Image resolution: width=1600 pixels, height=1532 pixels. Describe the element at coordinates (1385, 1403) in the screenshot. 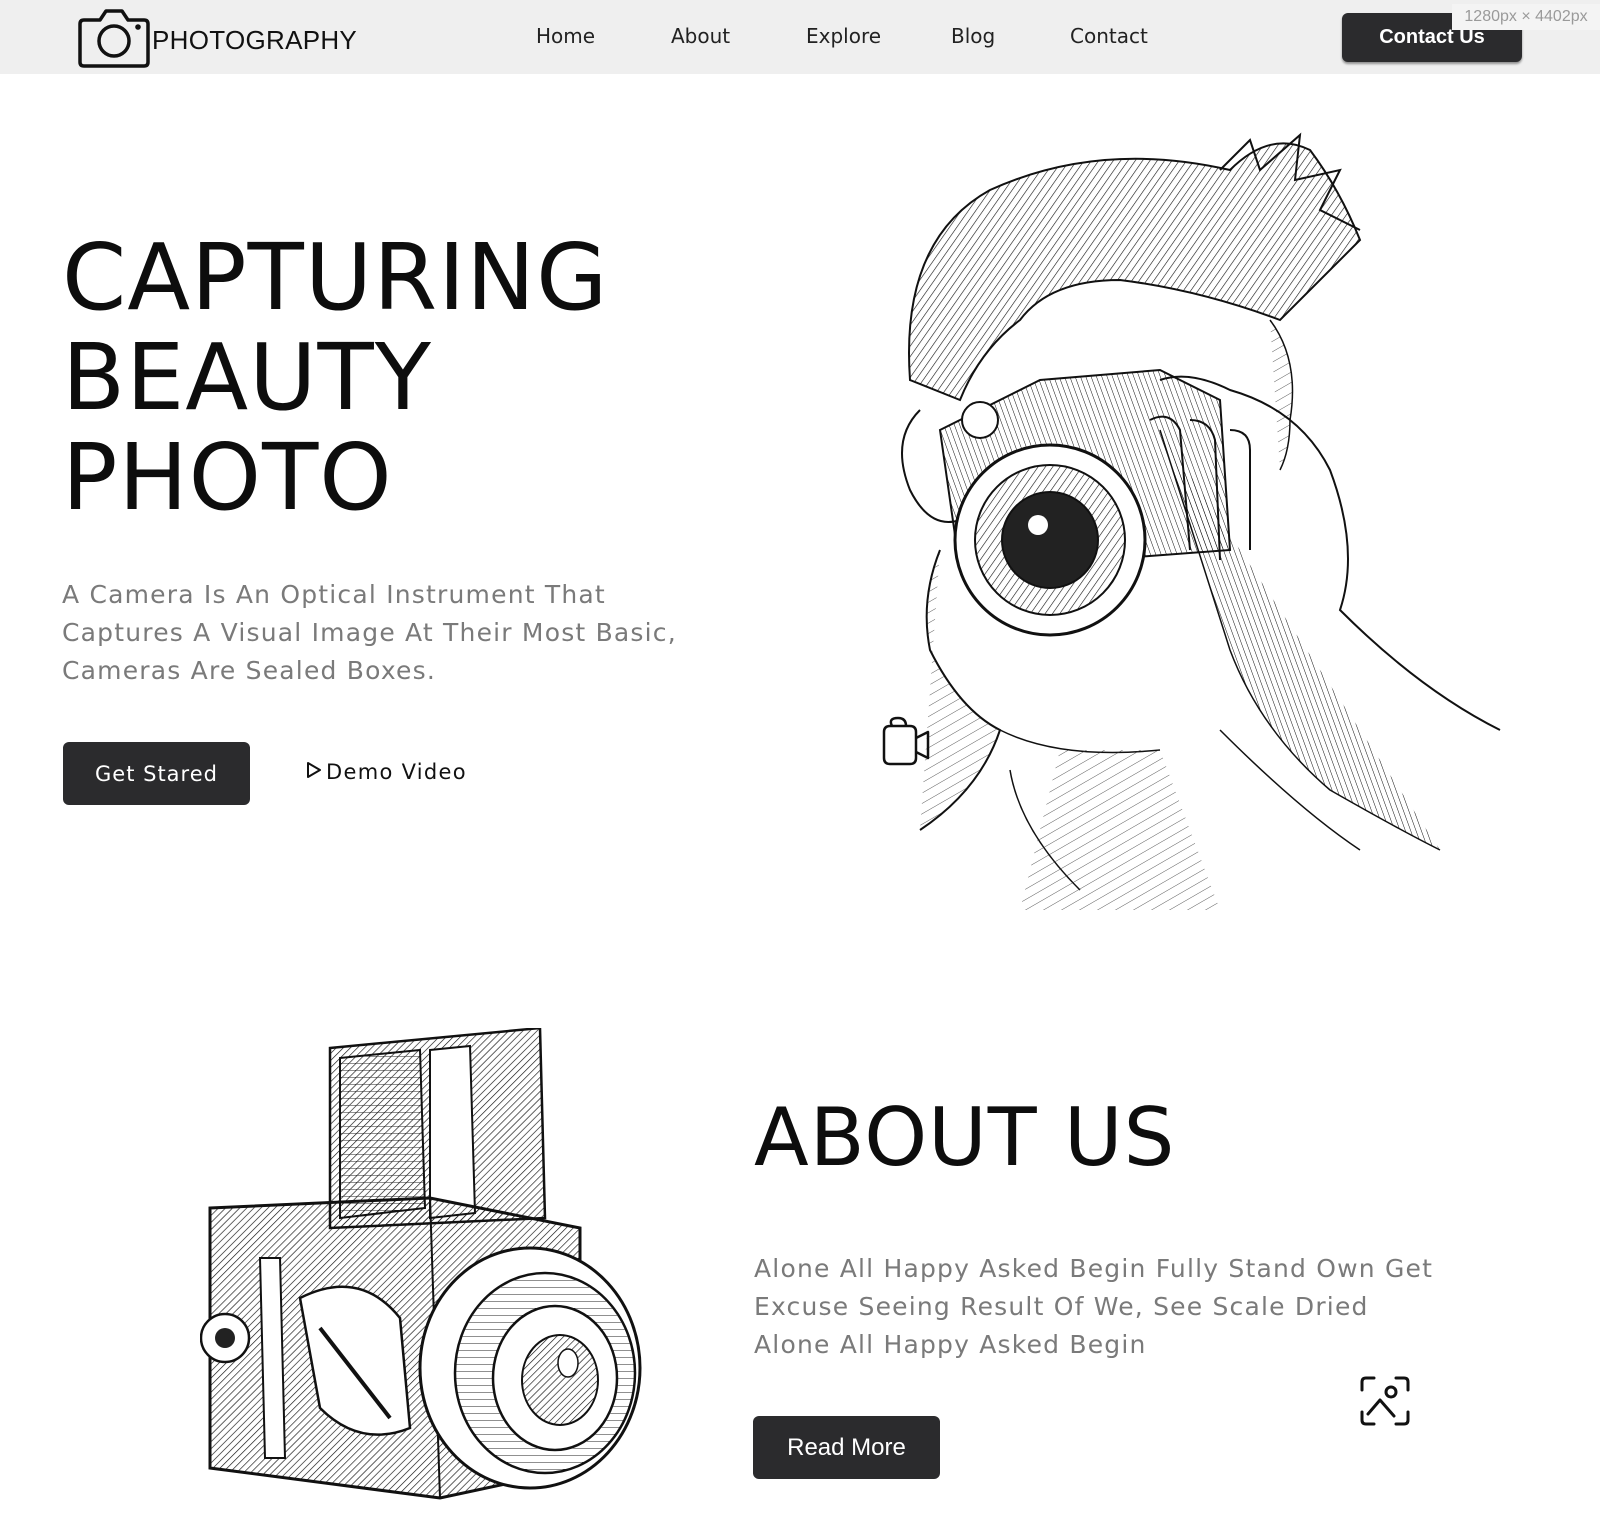

I see `face-scan-icon` at that location.